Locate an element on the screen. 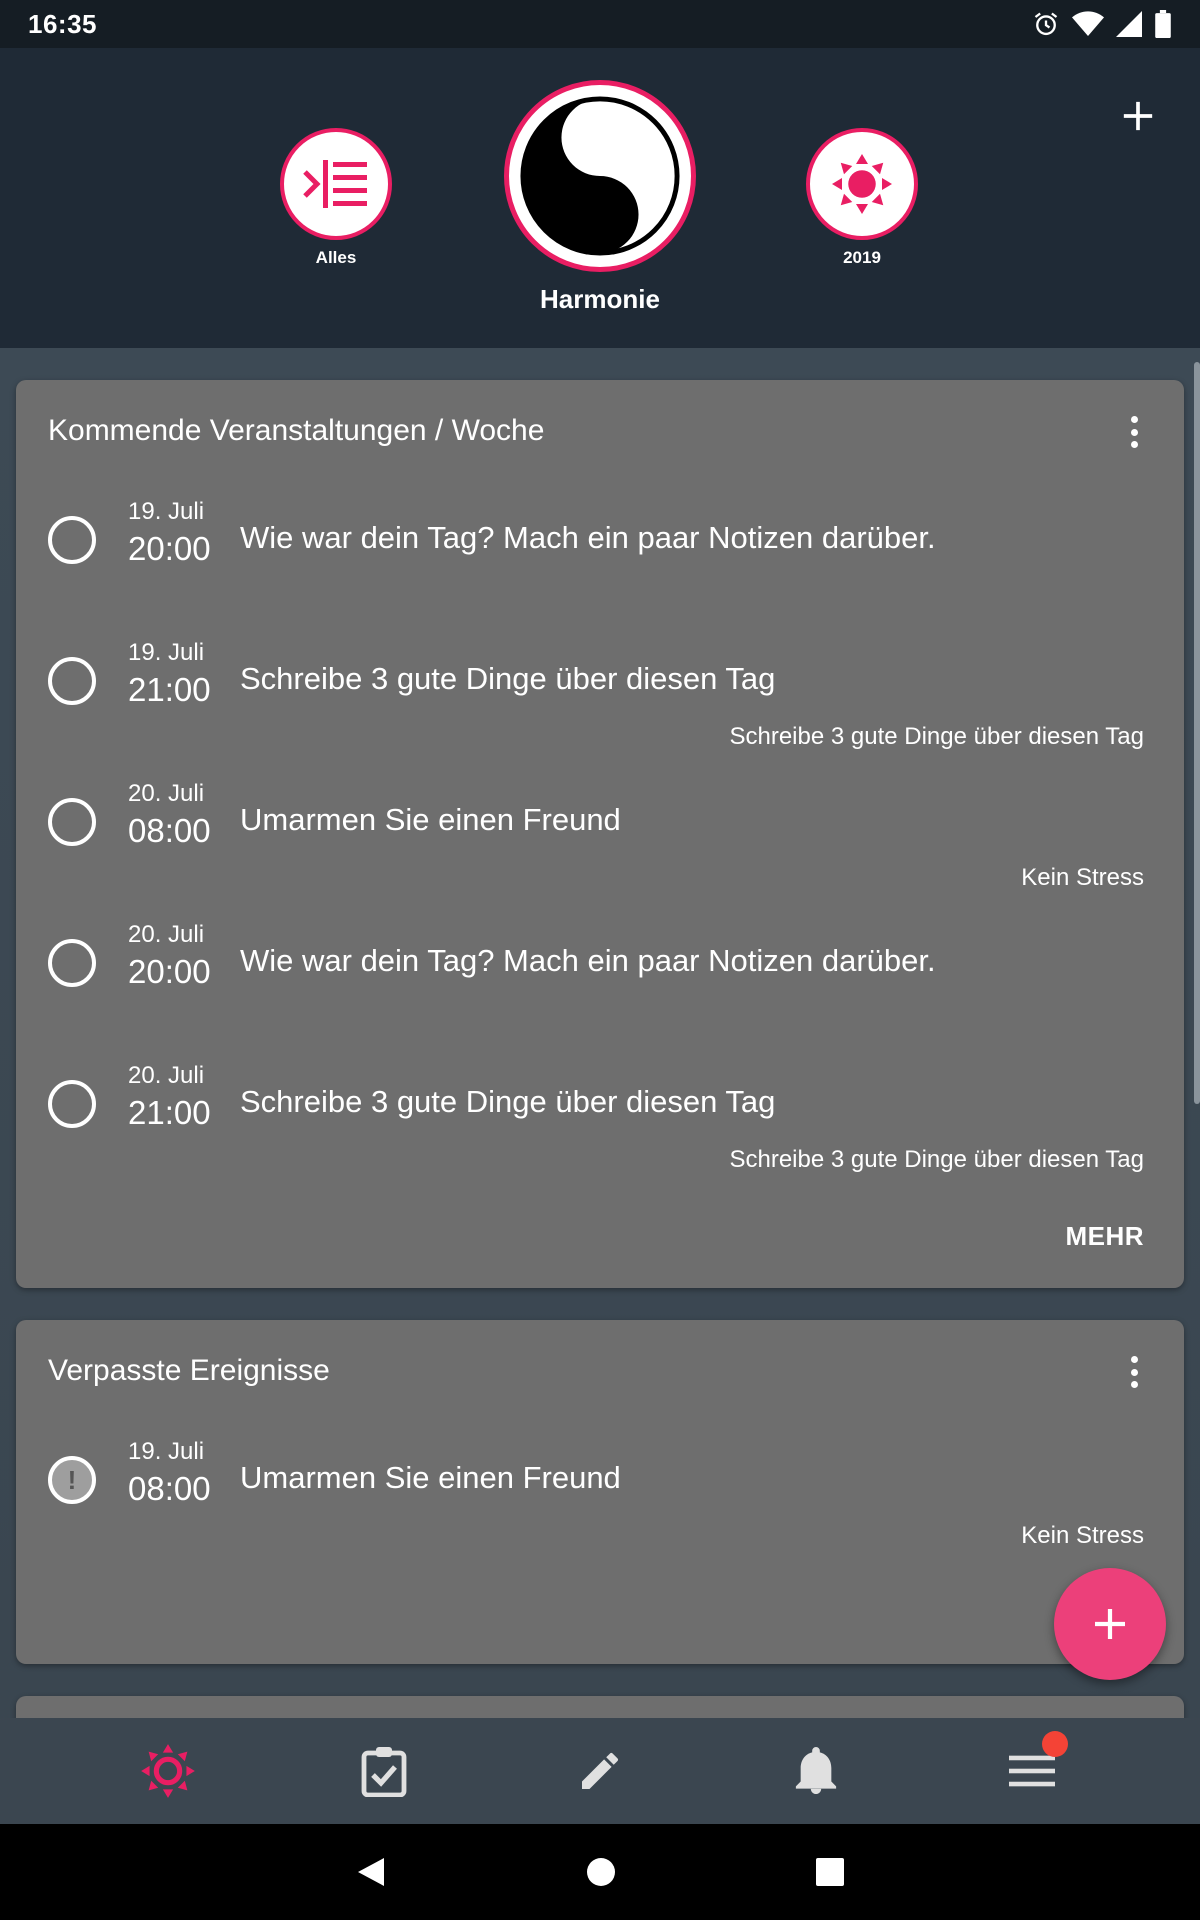  status-bar: 16:35 is located at coordinates (600, 24).